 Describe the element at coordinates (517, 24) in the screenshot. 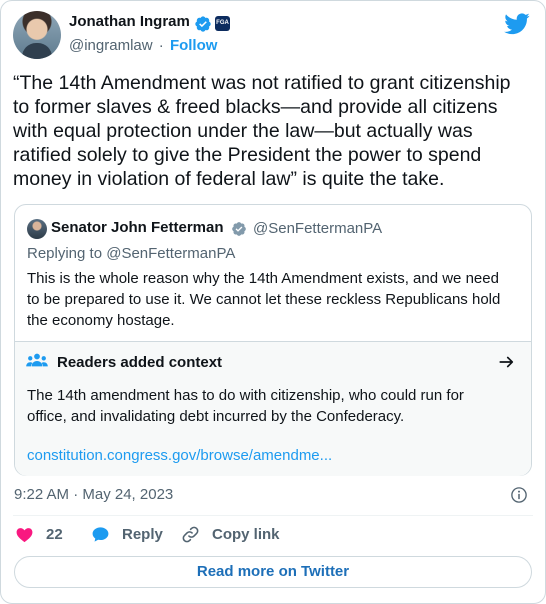

I see `twitter-logo-icon` at that location.